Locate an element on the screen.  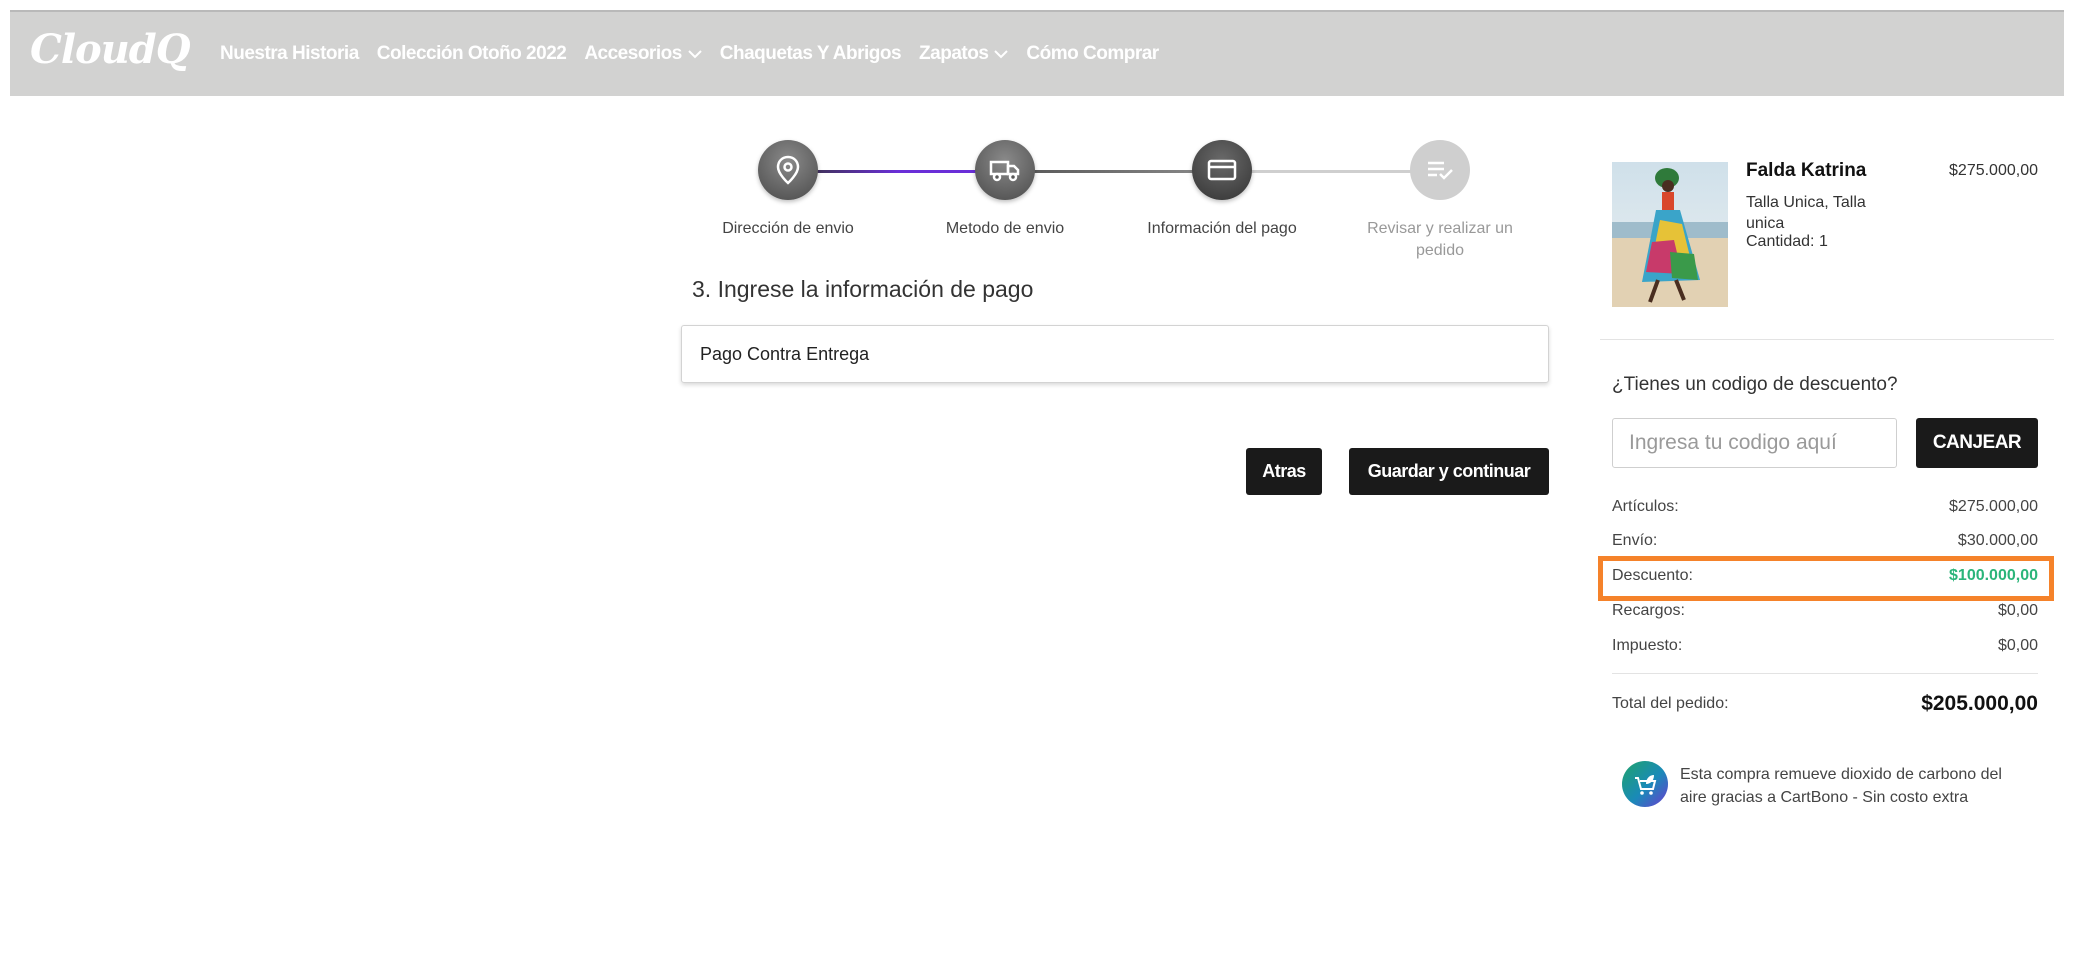
summary-label: Impuesto: is located at coordinates (1647, 645).